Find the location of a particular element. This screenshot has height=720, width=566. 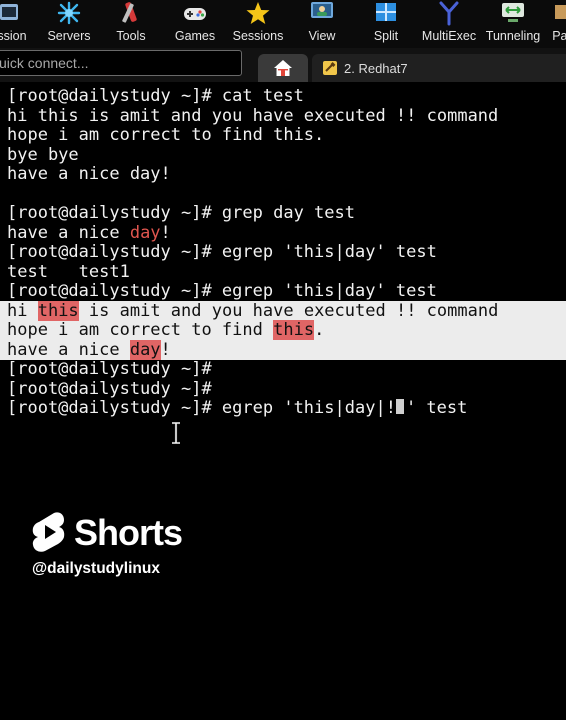

tunneling-icon is located at coordinates (513, 12).